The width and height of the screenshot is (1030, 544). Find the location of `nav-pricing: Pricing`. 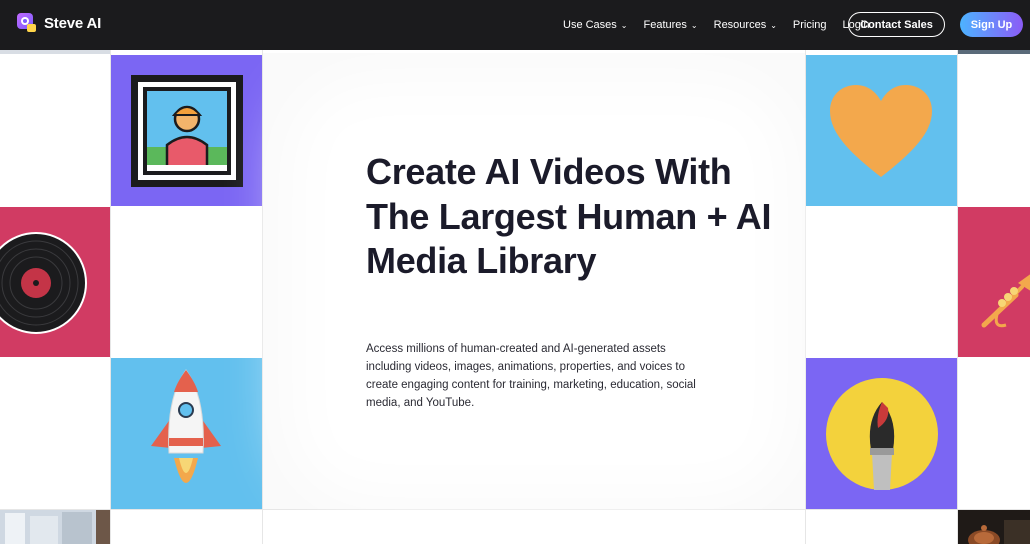

nav-pricing: Pricing is located at coordinates (810, 25).